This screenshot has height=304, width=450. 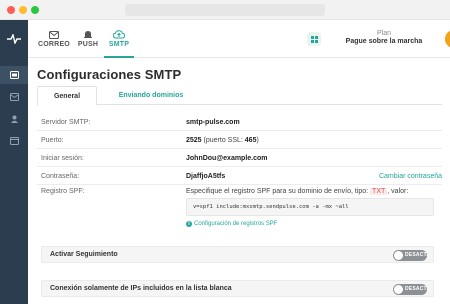 I want to click on tracking-panel: Activar Seguimiento DESACT., so click(x=237, y=254).